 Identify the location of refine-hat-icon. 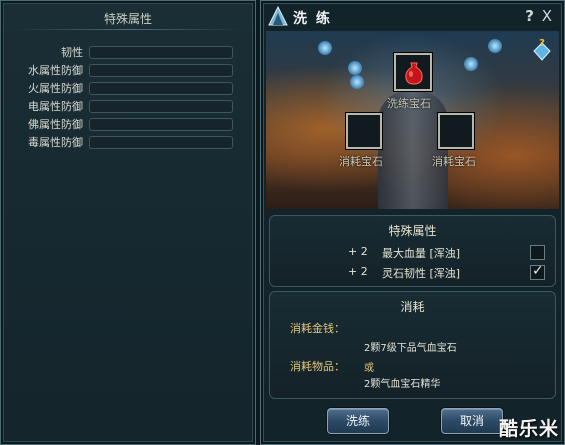
(278, 15).